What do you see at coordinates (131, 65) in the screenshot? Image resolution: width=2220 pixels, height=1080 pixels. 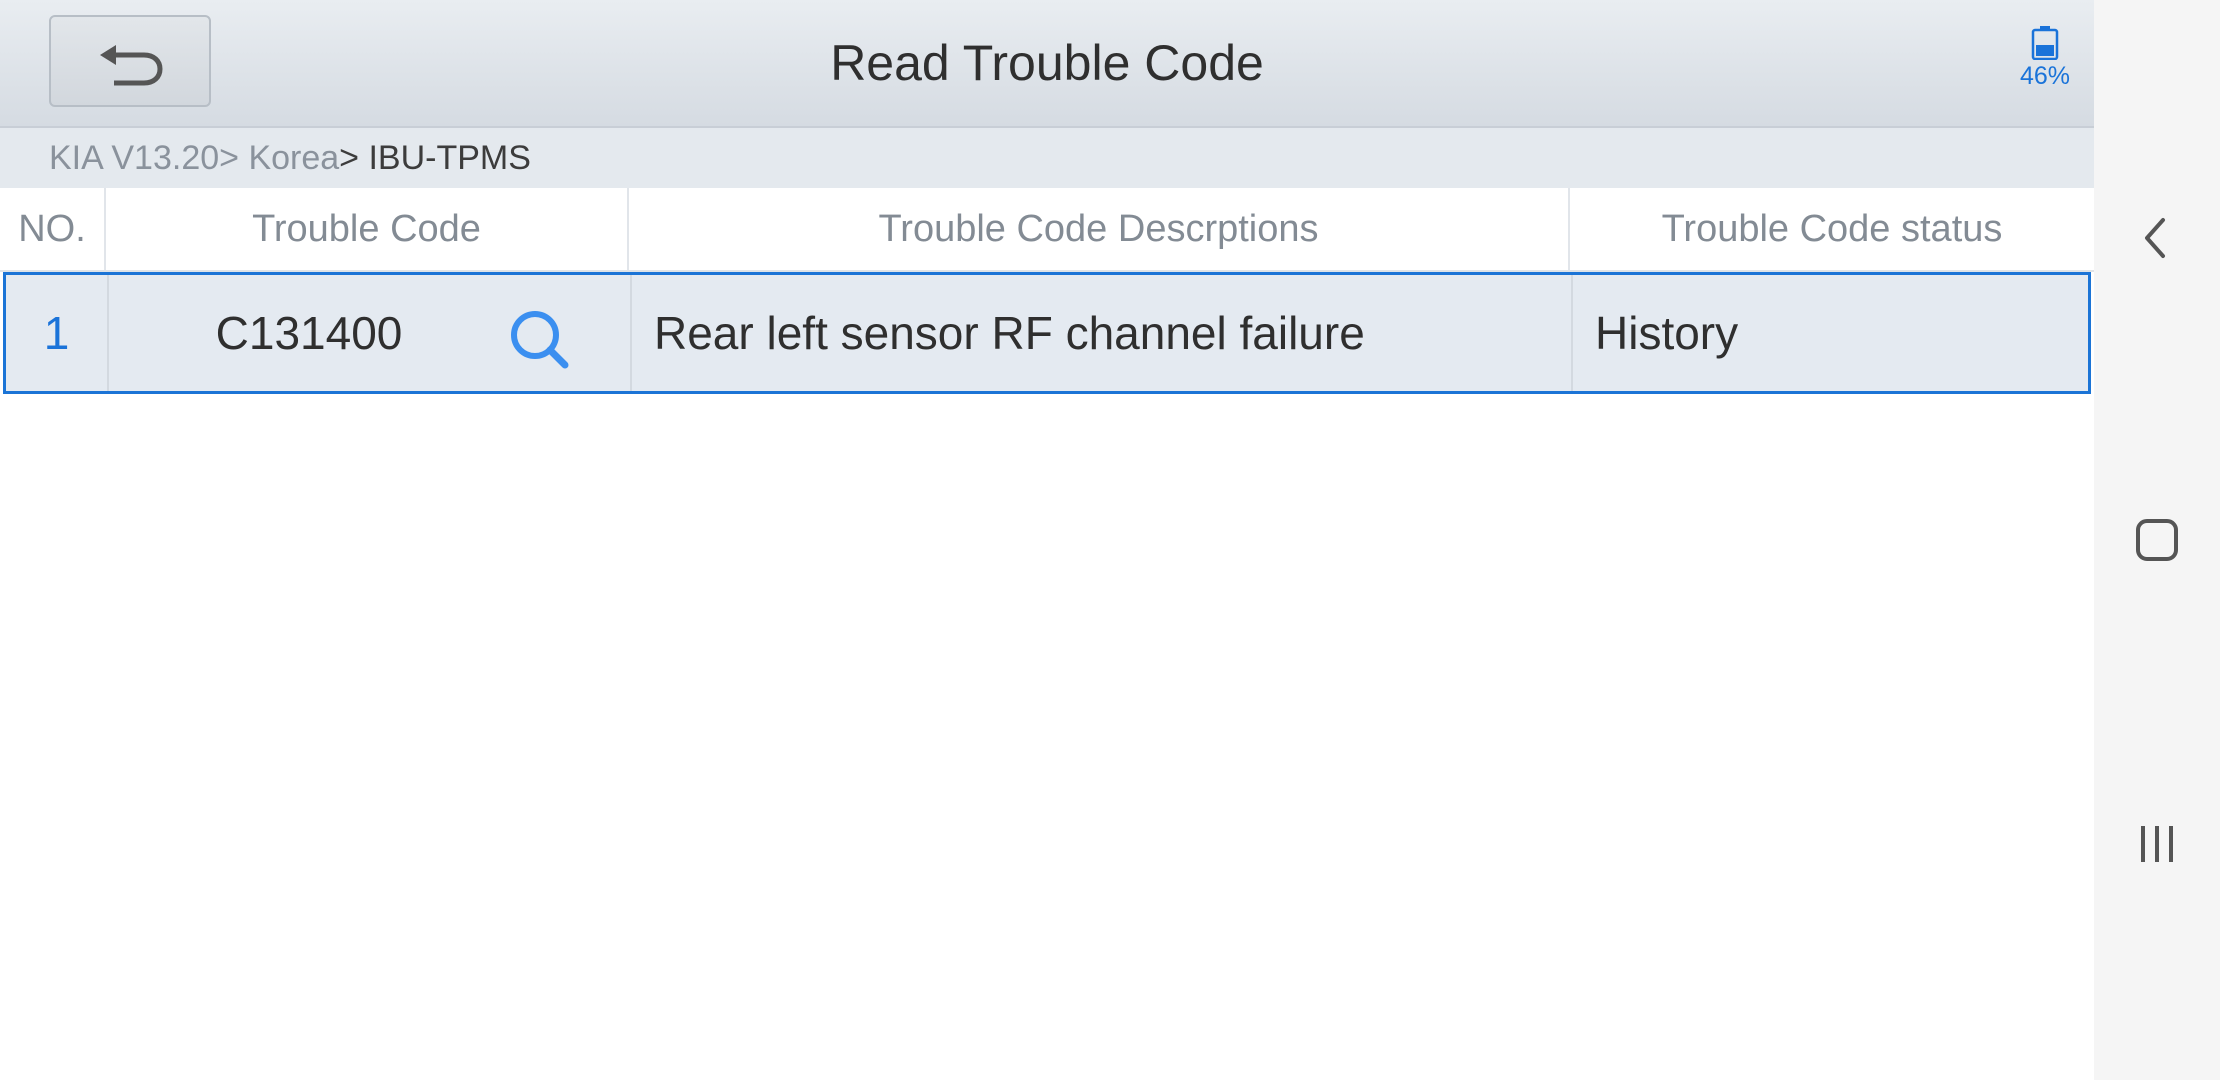 I see `back-arrow-icon` at bounding box center [131, 65].